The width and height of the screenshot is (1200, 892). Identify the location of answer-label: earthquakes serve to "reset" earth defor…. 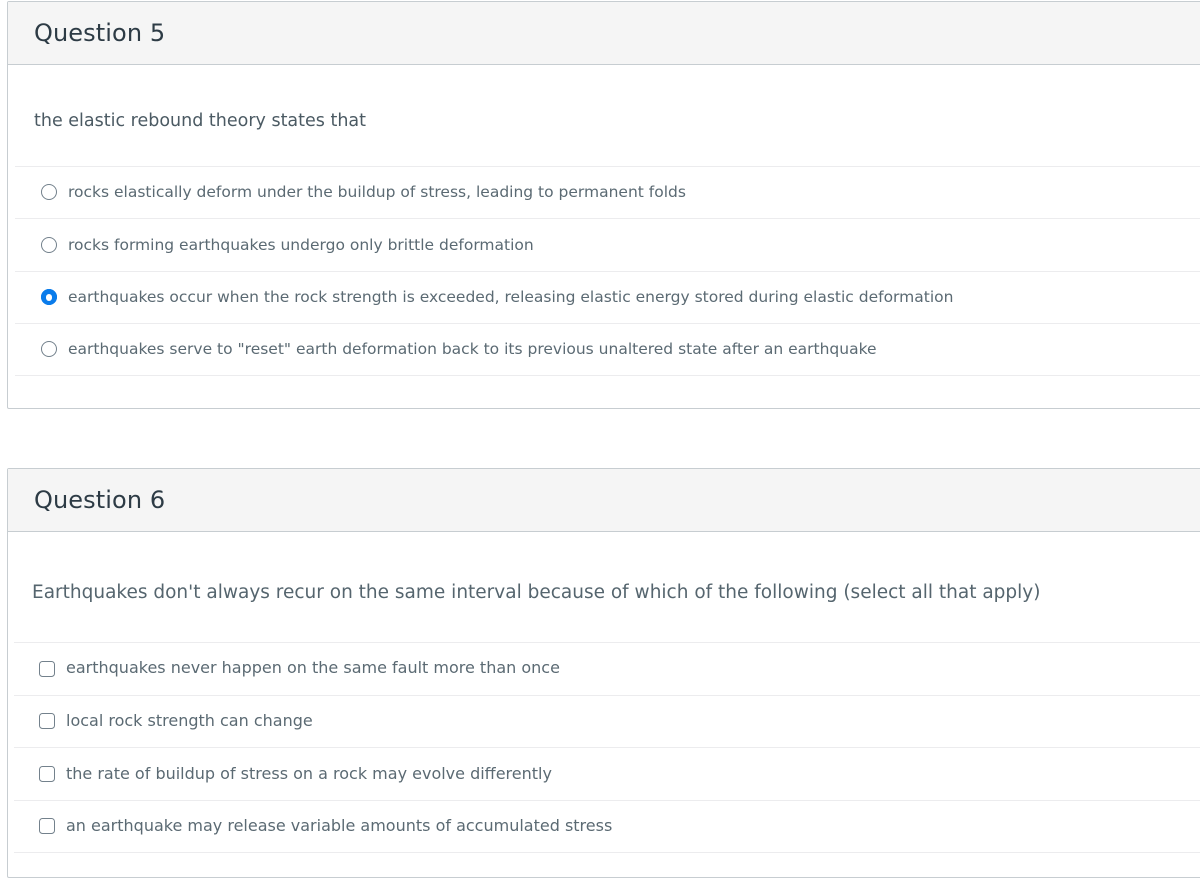
(472, 349).